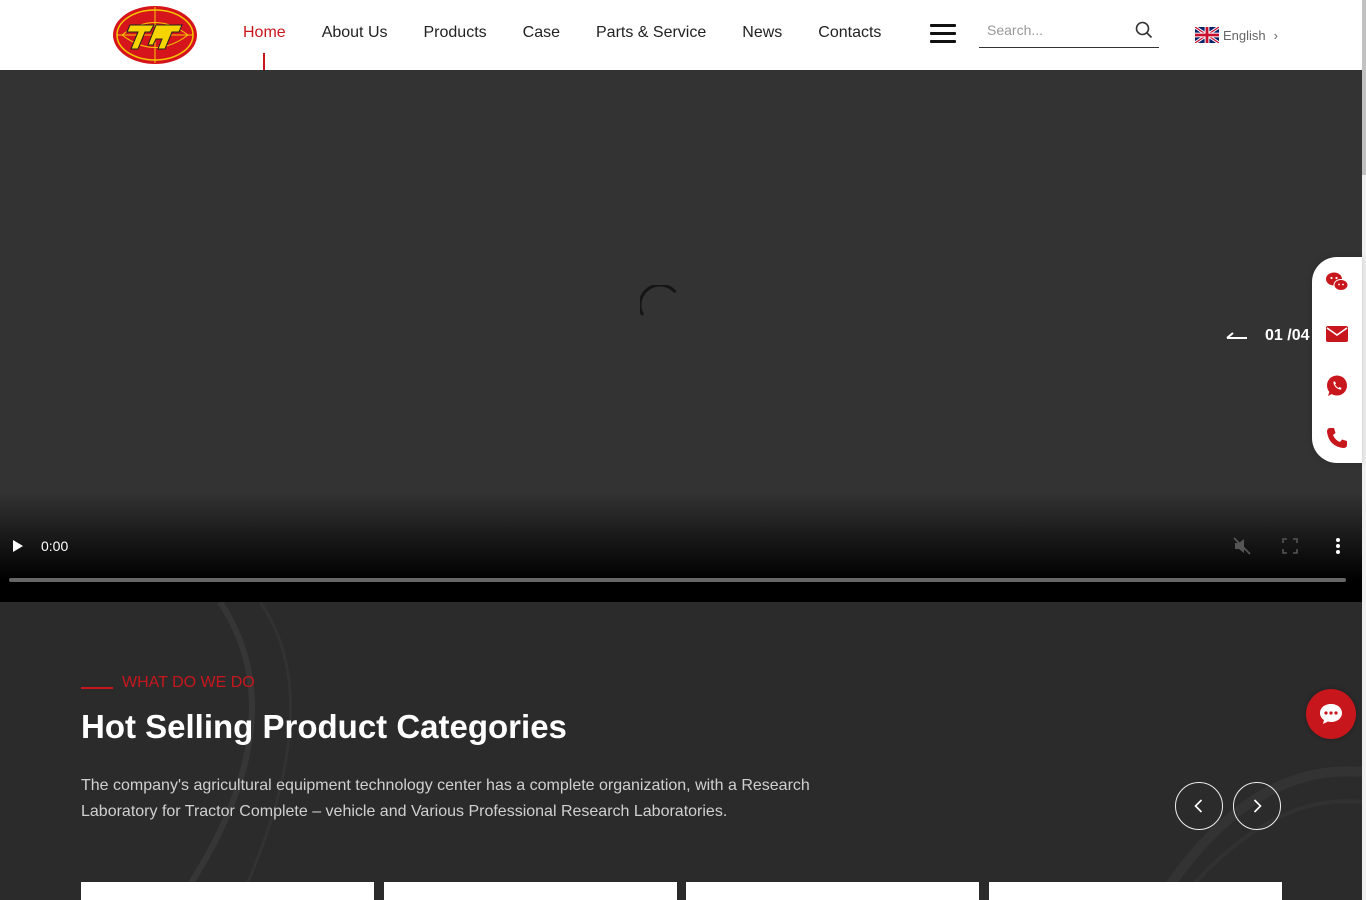 The height and width of the screenshot is (900, 1366). What do you see at coordinates (943, 34) in the screenshot?
I see `menu-icon` at bounding box center [943, 34].